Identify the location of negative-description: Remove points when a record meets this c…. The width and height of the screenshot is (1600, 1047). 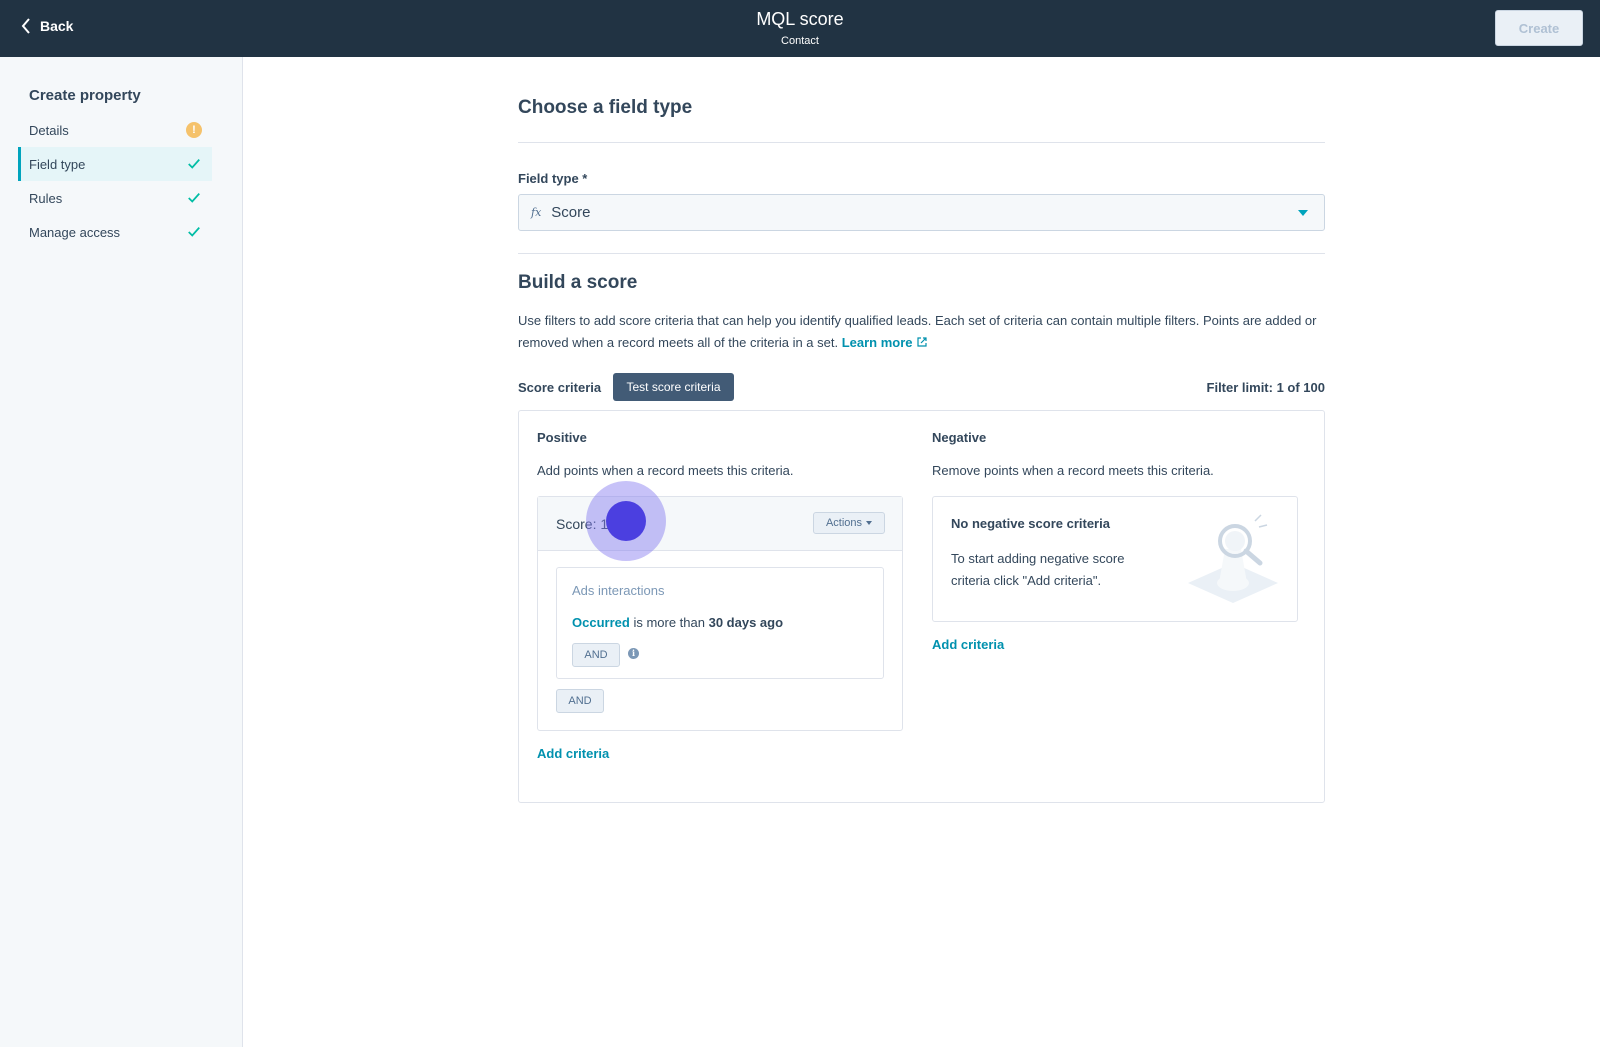
(1073, 470).